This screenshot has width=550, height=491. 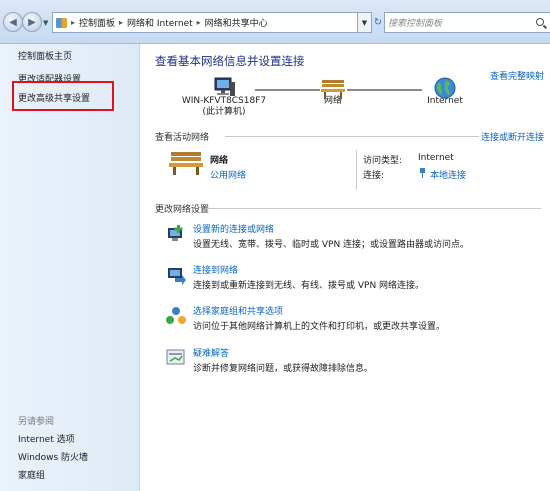 I want to click on active-network-name: 网络, so click(x=219, y=161).